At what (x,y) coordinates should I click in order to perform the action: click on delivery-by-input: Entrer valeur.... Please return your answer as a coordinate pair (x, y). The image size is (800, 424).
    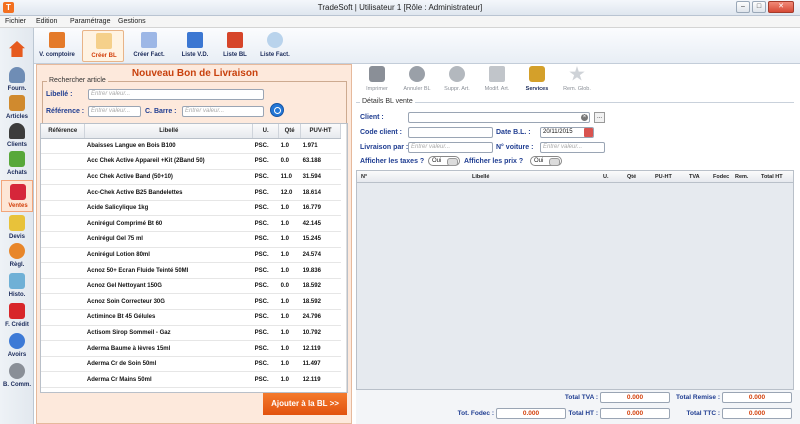
    Looking at the image, I should click on (450, 147).